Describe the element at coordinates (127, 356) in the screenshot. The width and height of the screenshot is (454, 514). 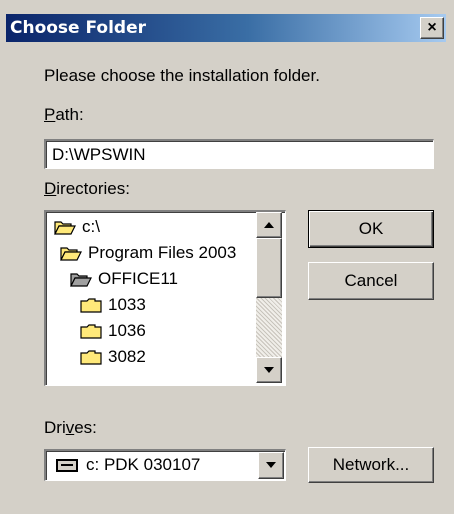
I see `directory-item-label: 3082` at that location.